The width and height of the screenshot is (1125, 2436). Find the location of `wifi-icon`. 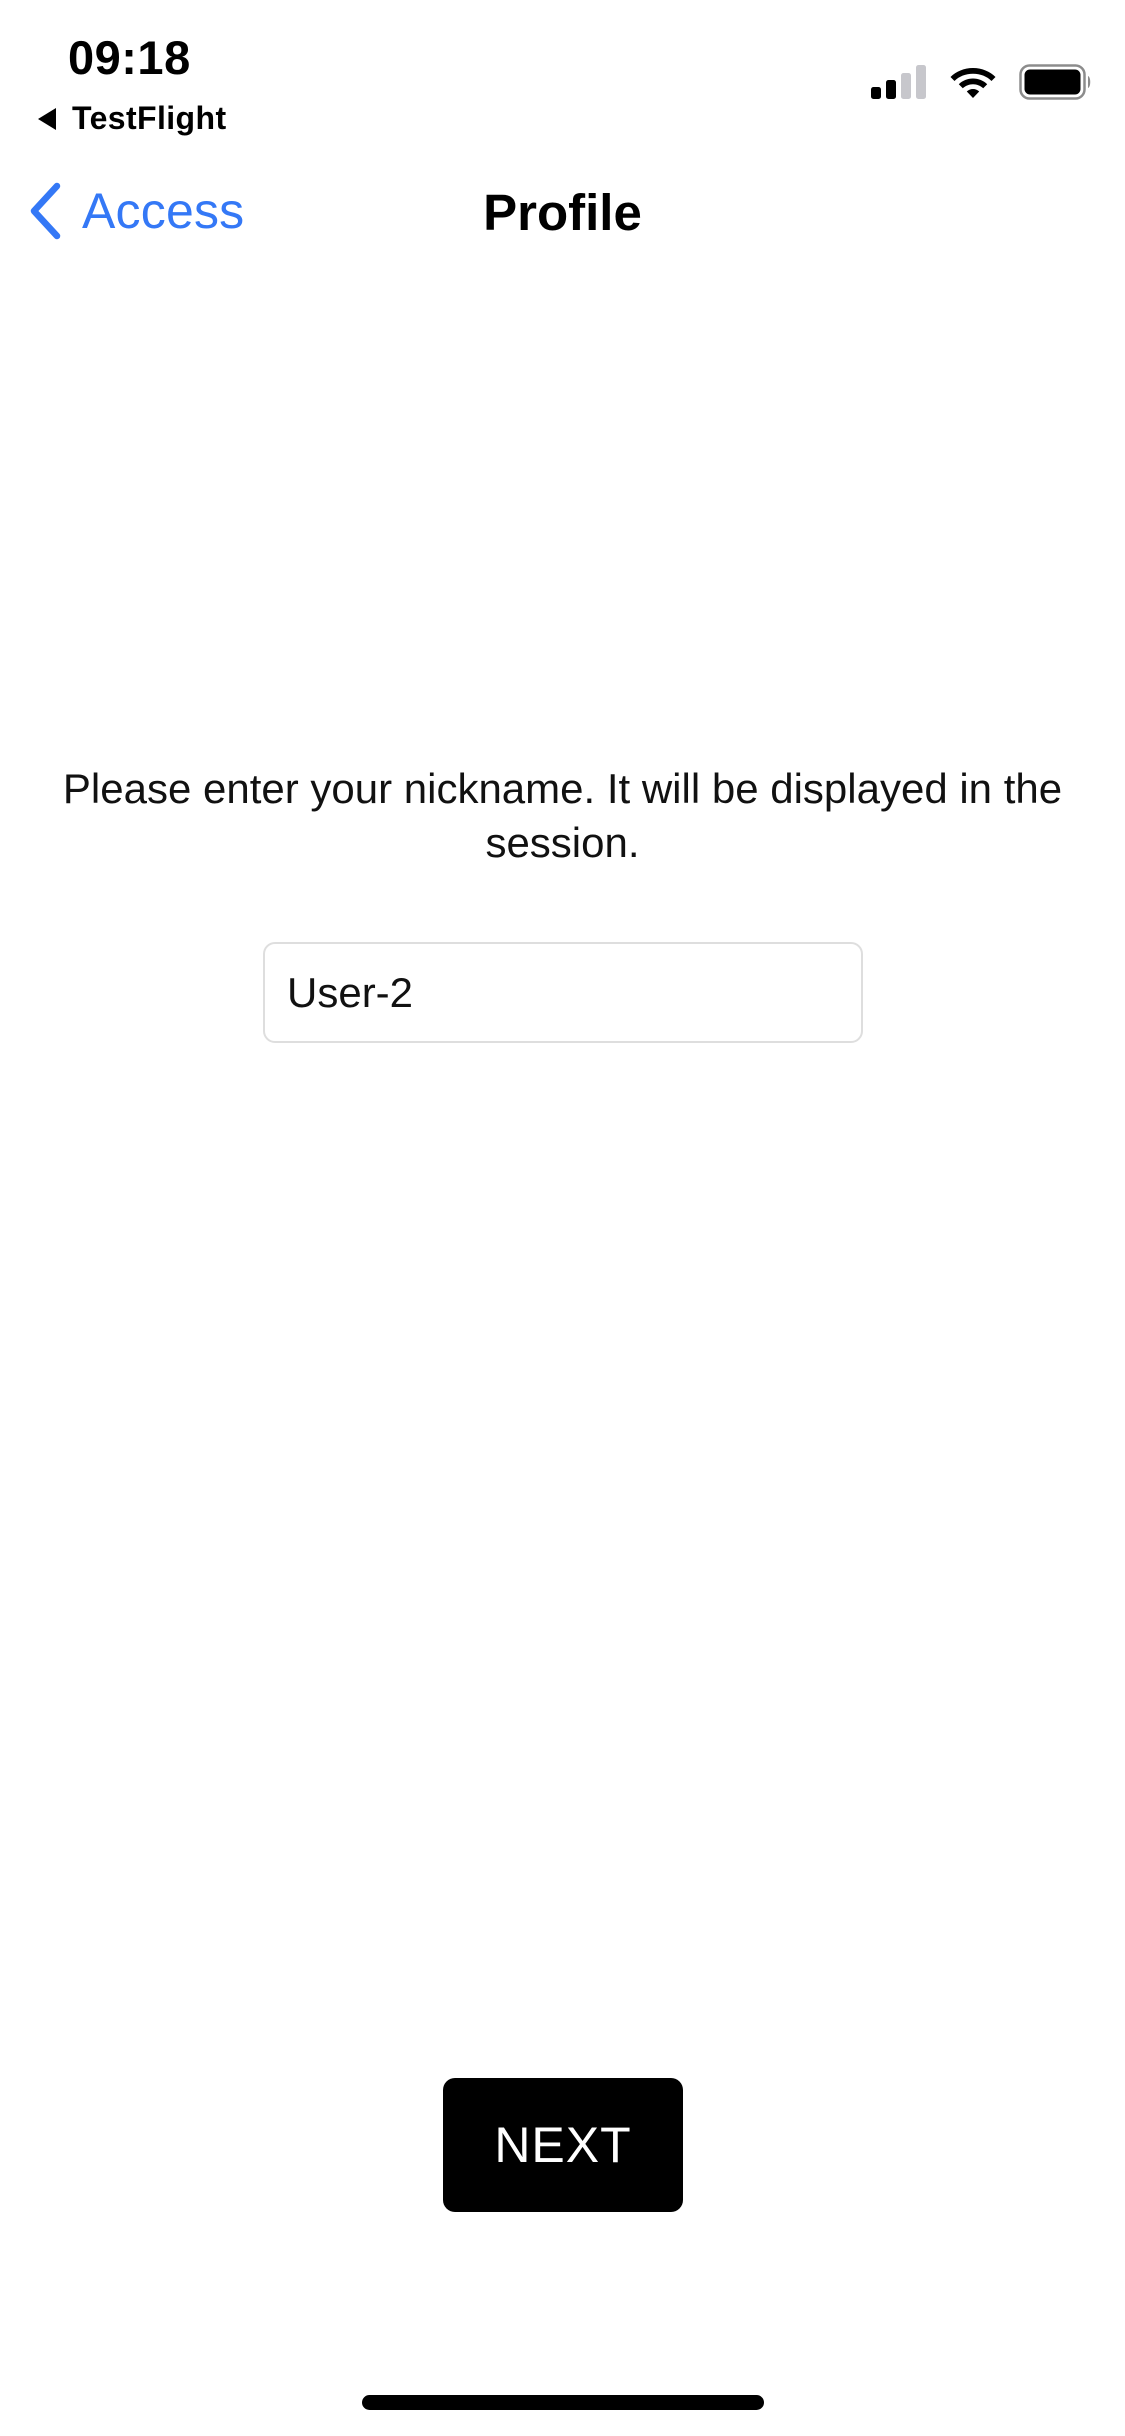

wifi-icon is located at coordinates (973, 83).